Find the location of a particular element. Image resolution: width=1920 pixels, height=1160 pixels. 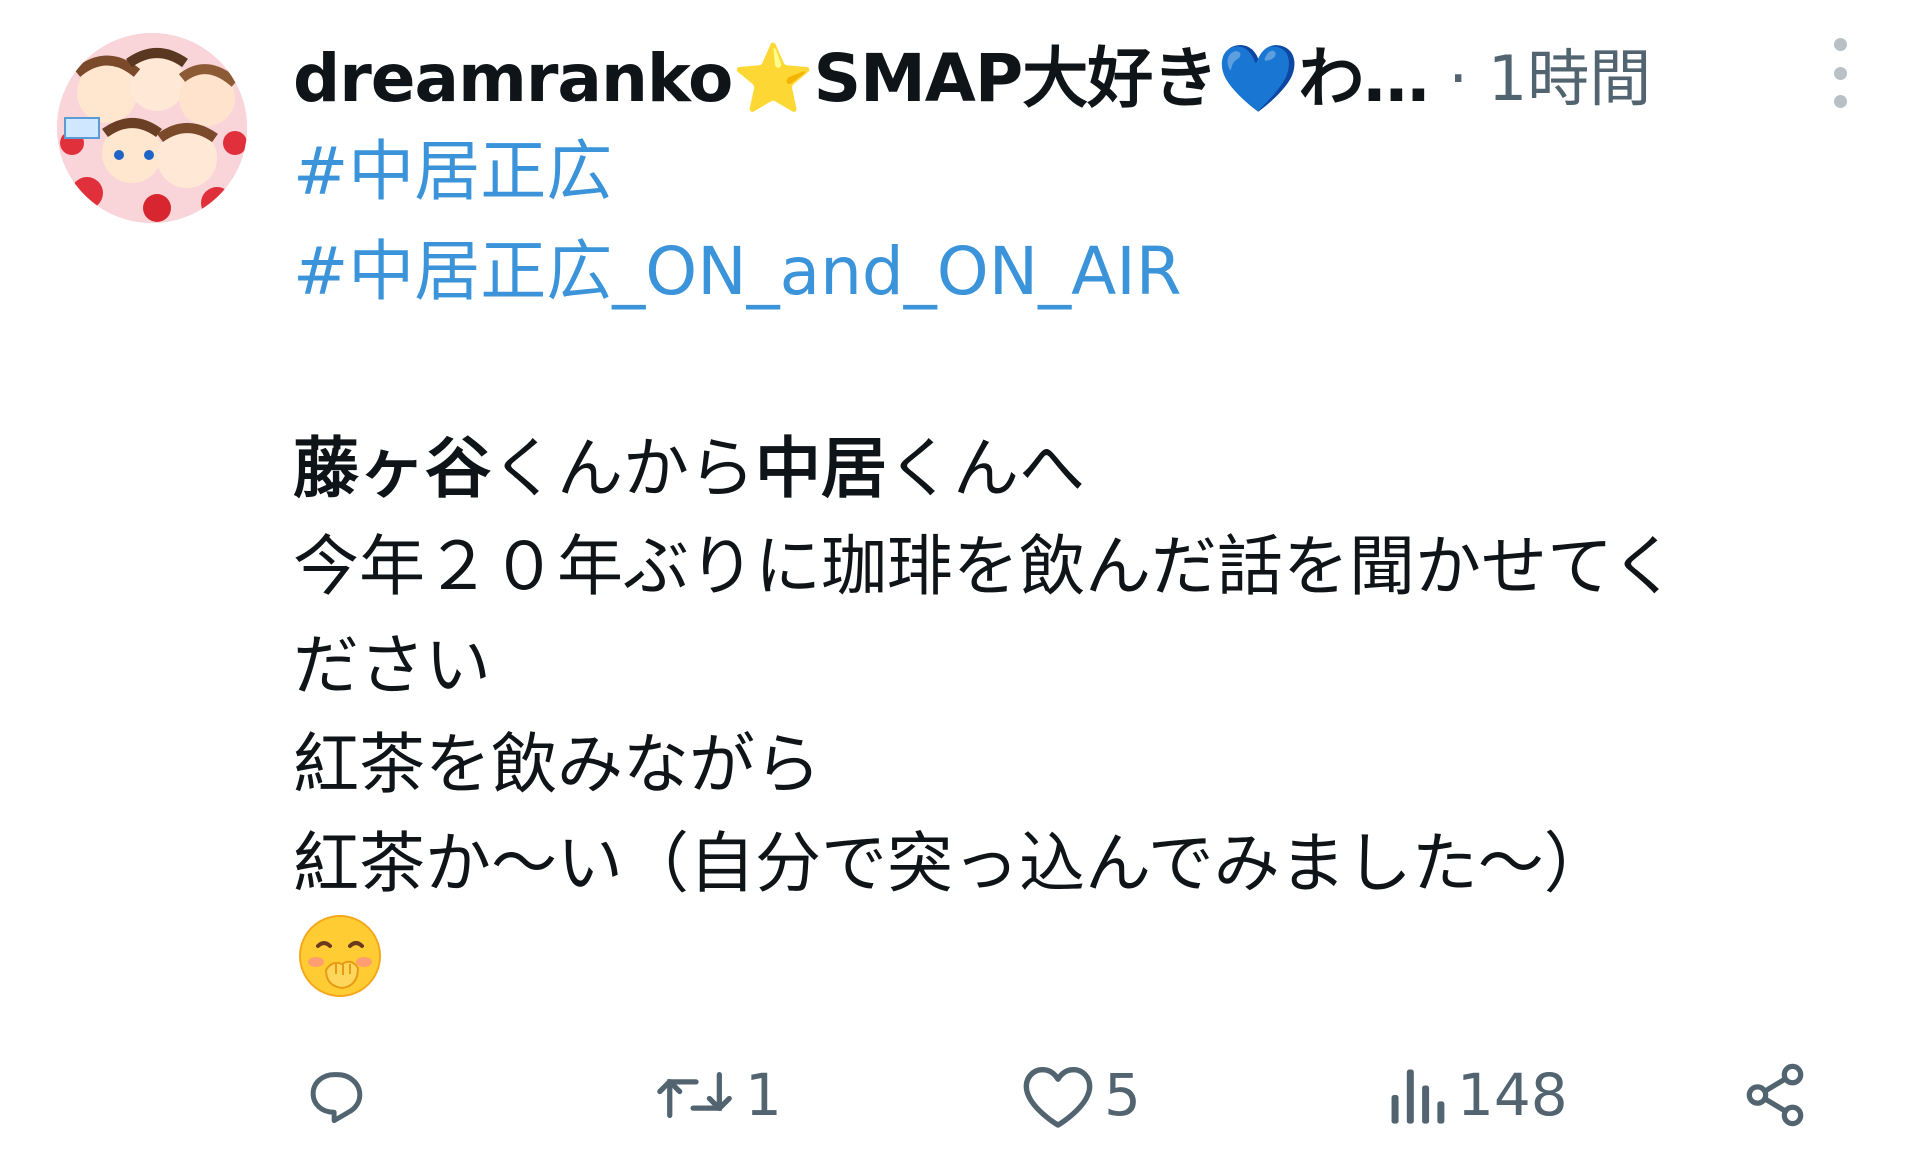

reply-icon is located at coordinates (336, 1098).